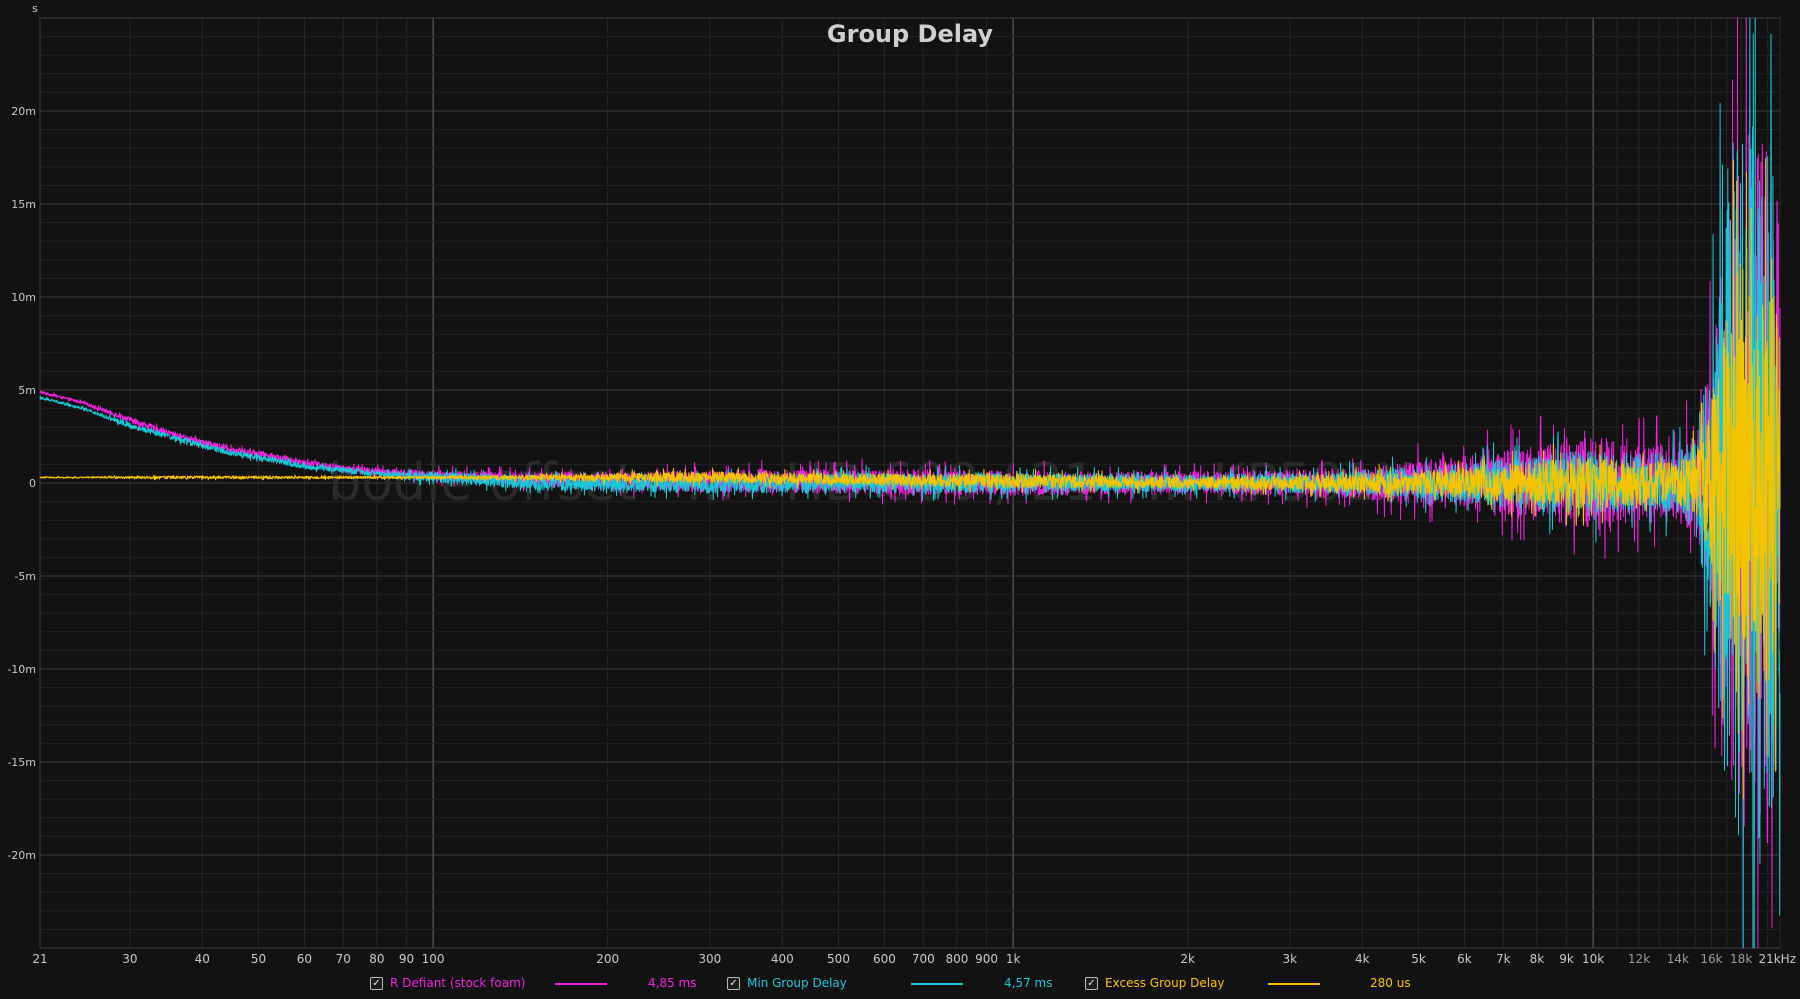 This screenshot has height=999, width=1800. I want to click on x-tick-label: 2k, so click(1187, 959).